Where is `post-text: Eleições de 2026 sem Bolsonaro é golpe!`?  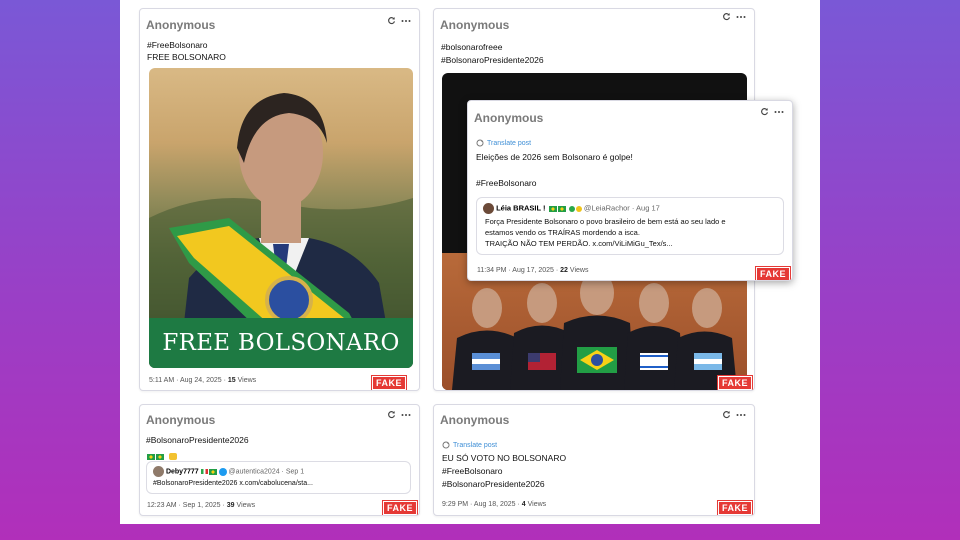
post-text: Eleições de 2026 sem Bolsonaro é golpe! is located at coordinates (554, 157).